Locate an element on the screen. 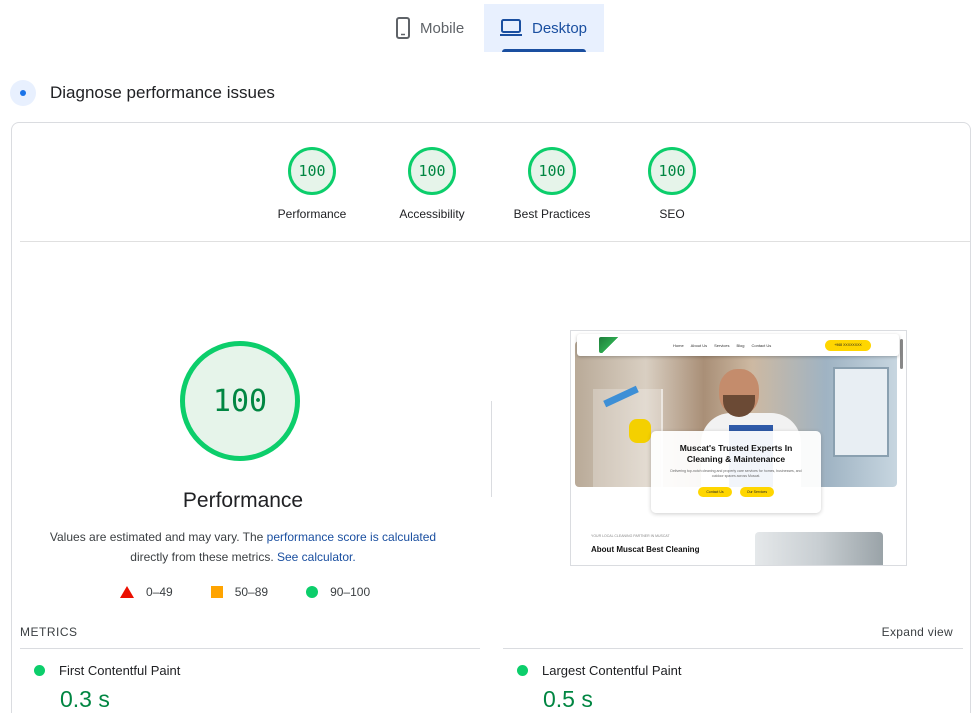 The width and height of the screenshot is (974, 713). metric-lcp-value: 0.5 s is located at coordinates (568, 699).